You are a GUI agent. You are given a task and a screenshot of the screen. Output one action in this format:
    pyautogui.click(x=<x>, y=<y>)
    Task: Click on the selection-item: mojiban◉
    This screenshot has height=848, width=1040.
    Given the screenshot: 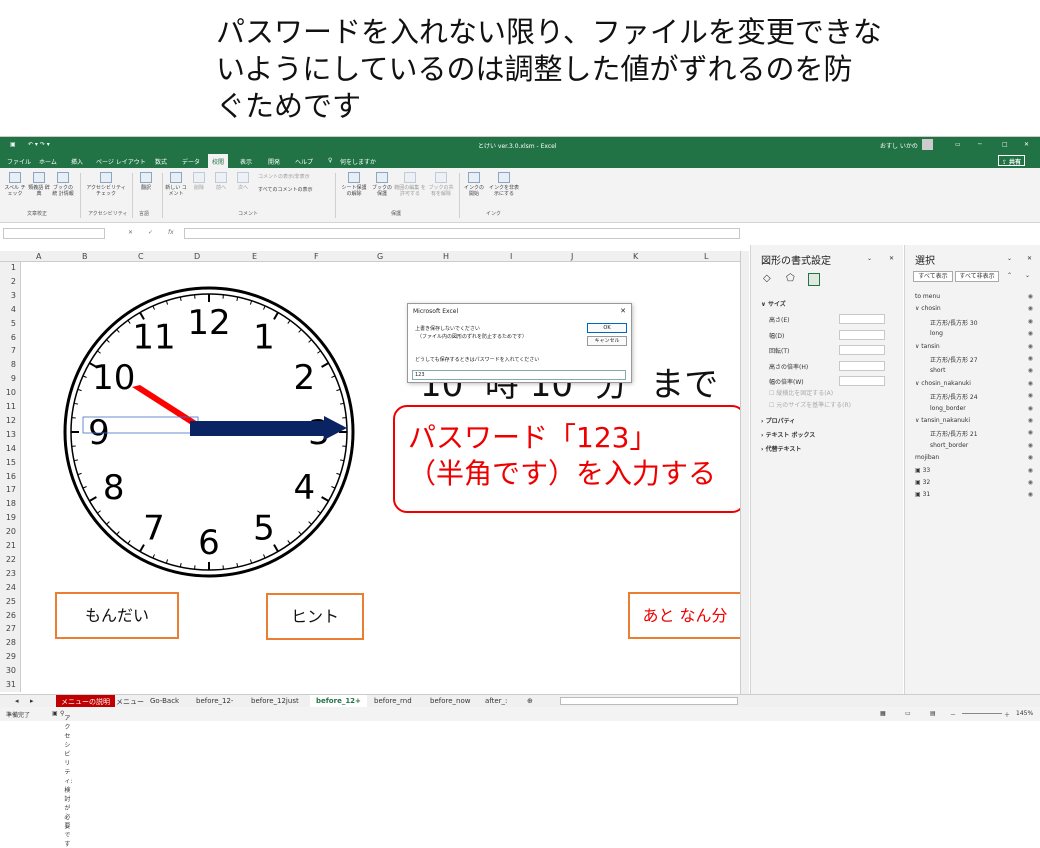 What is the action you would take?
    pyautogui.click(x=974, y=457)
    